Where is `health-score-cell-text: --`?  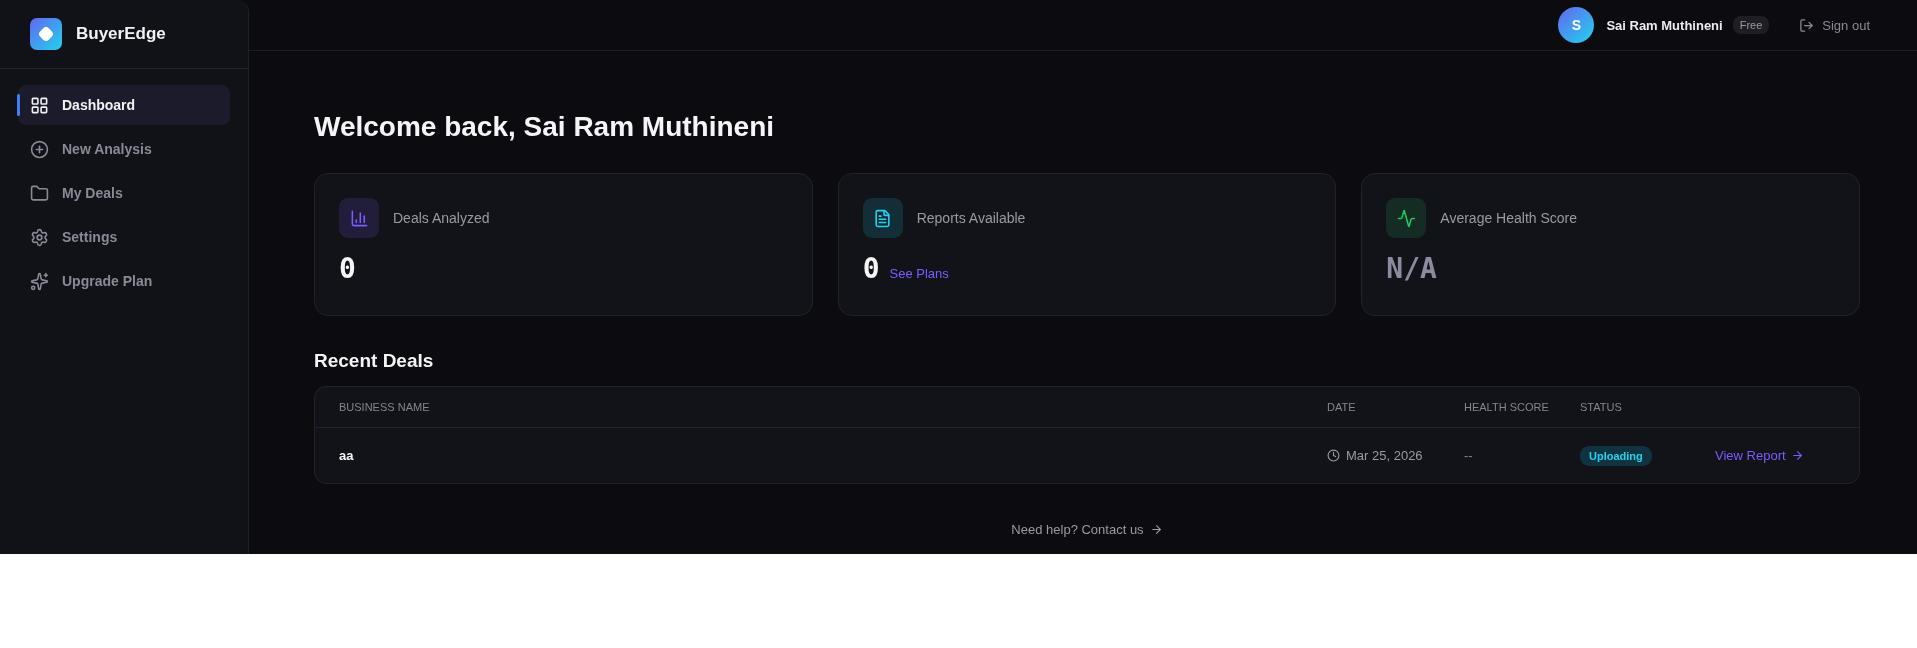
health-score-cell-text: -- is located at coordinates (1469, 455).